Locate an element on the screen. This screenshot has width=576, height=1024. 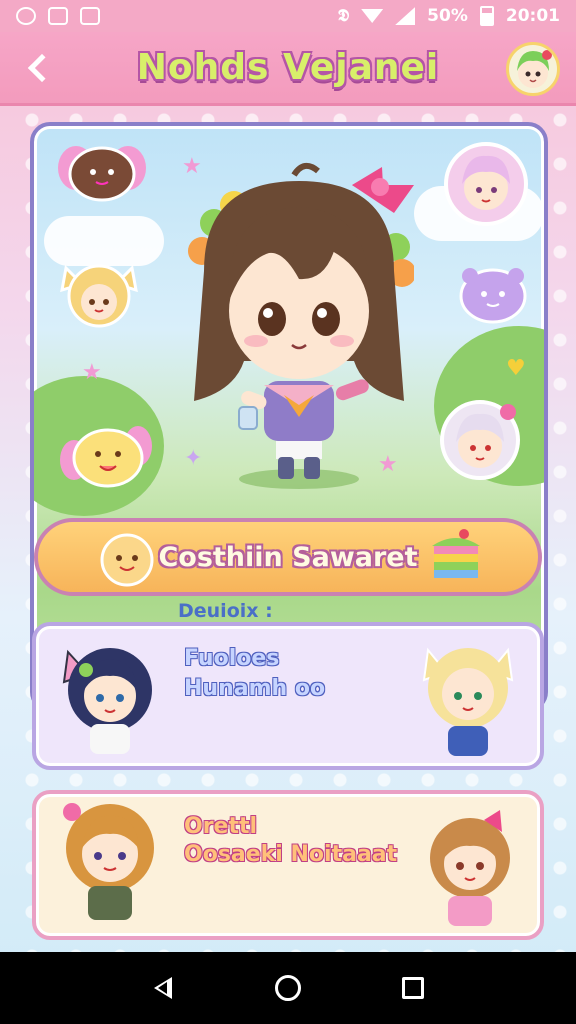
purple-creature-sticker is located at coordinates (493, 296).